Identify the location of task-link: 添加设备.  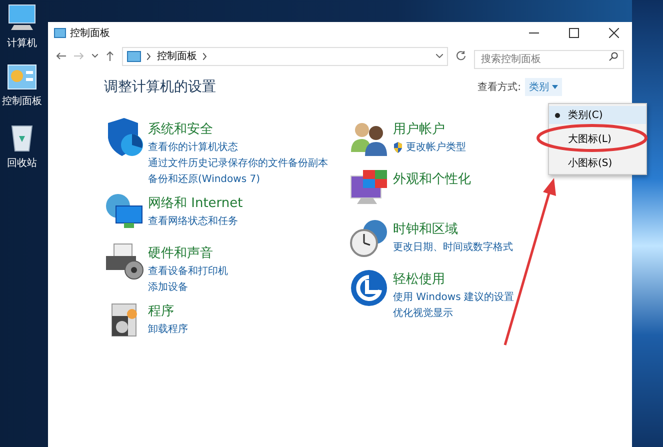
(248, 287).